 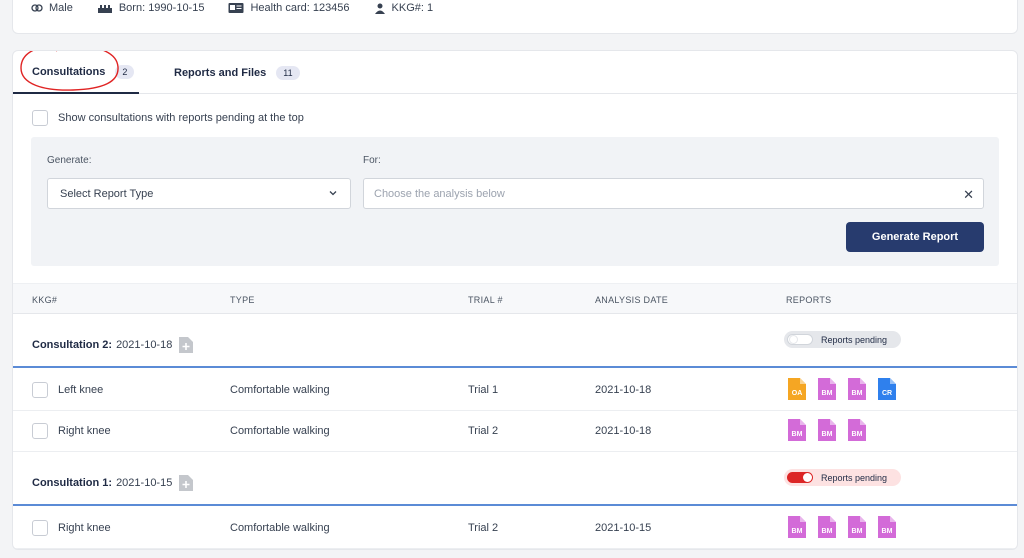 What do you see at coordinates (45, 300) in the screenshot?
I see `col-kkg: KKG#` at bounding box center [45, 300].